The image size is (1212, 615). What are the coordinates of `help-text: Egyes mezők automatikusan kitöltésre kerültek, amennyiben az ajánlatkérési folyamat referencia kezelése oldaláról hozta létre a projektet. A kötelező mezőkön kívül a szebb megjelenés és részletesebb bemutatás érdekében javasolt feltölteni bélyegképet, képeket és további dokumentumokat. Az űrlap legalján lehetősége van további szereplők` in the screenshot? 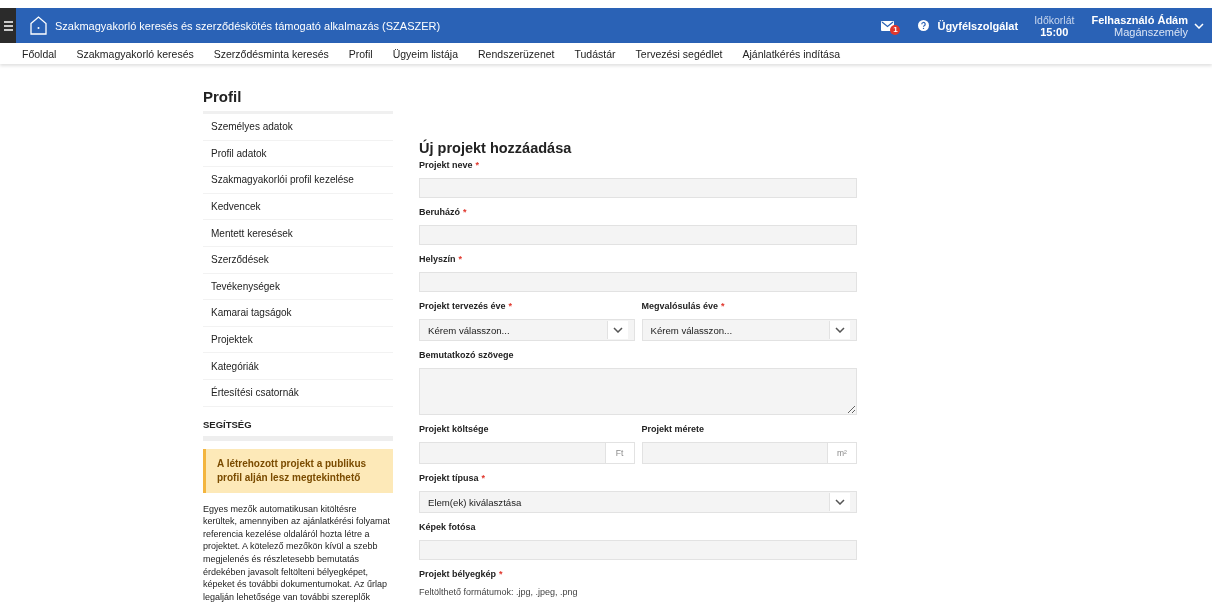 It's located at (297, 553).